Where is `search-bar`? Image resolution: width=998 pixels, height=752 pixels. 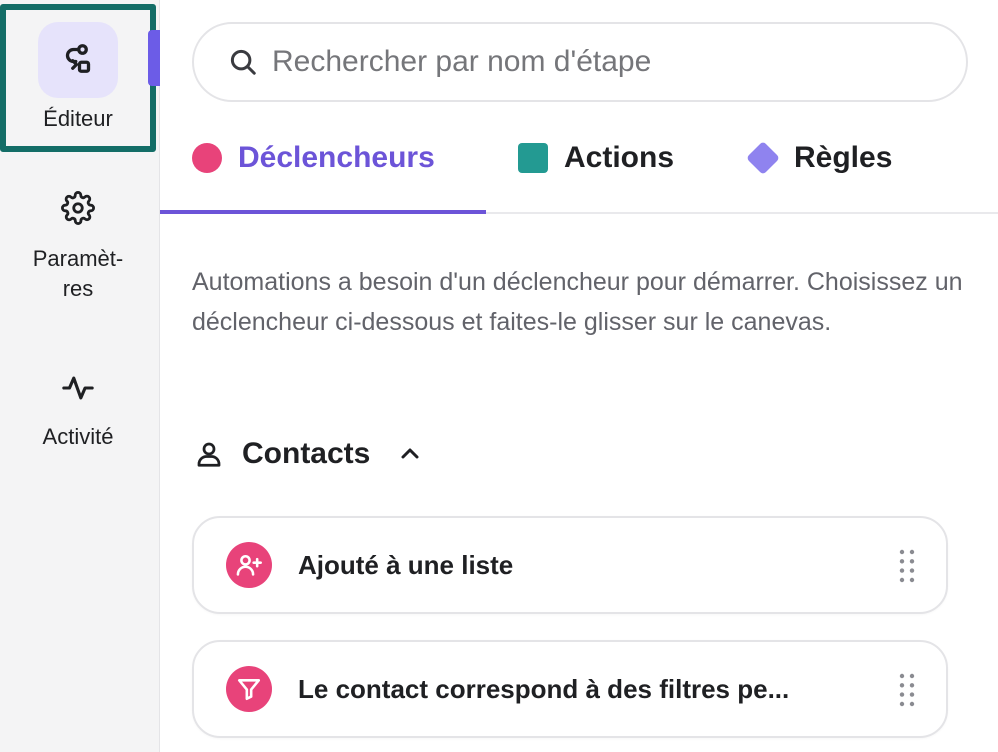 search-bar is located at coordinates (580, 62).